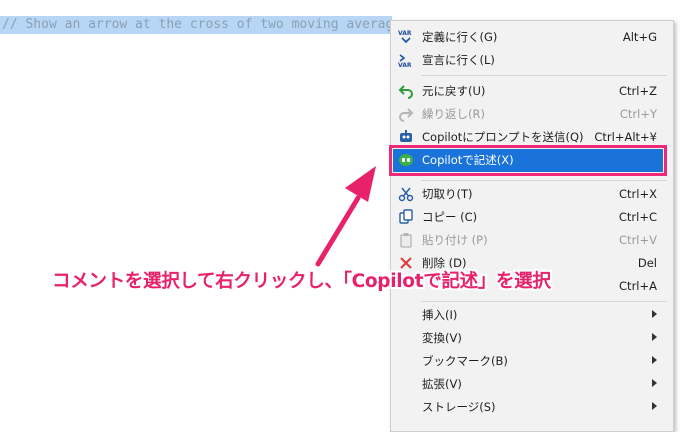 The image size is (680, 432). I want to click on menu-item-label: 宣言に行く(L), so click(458, 60).